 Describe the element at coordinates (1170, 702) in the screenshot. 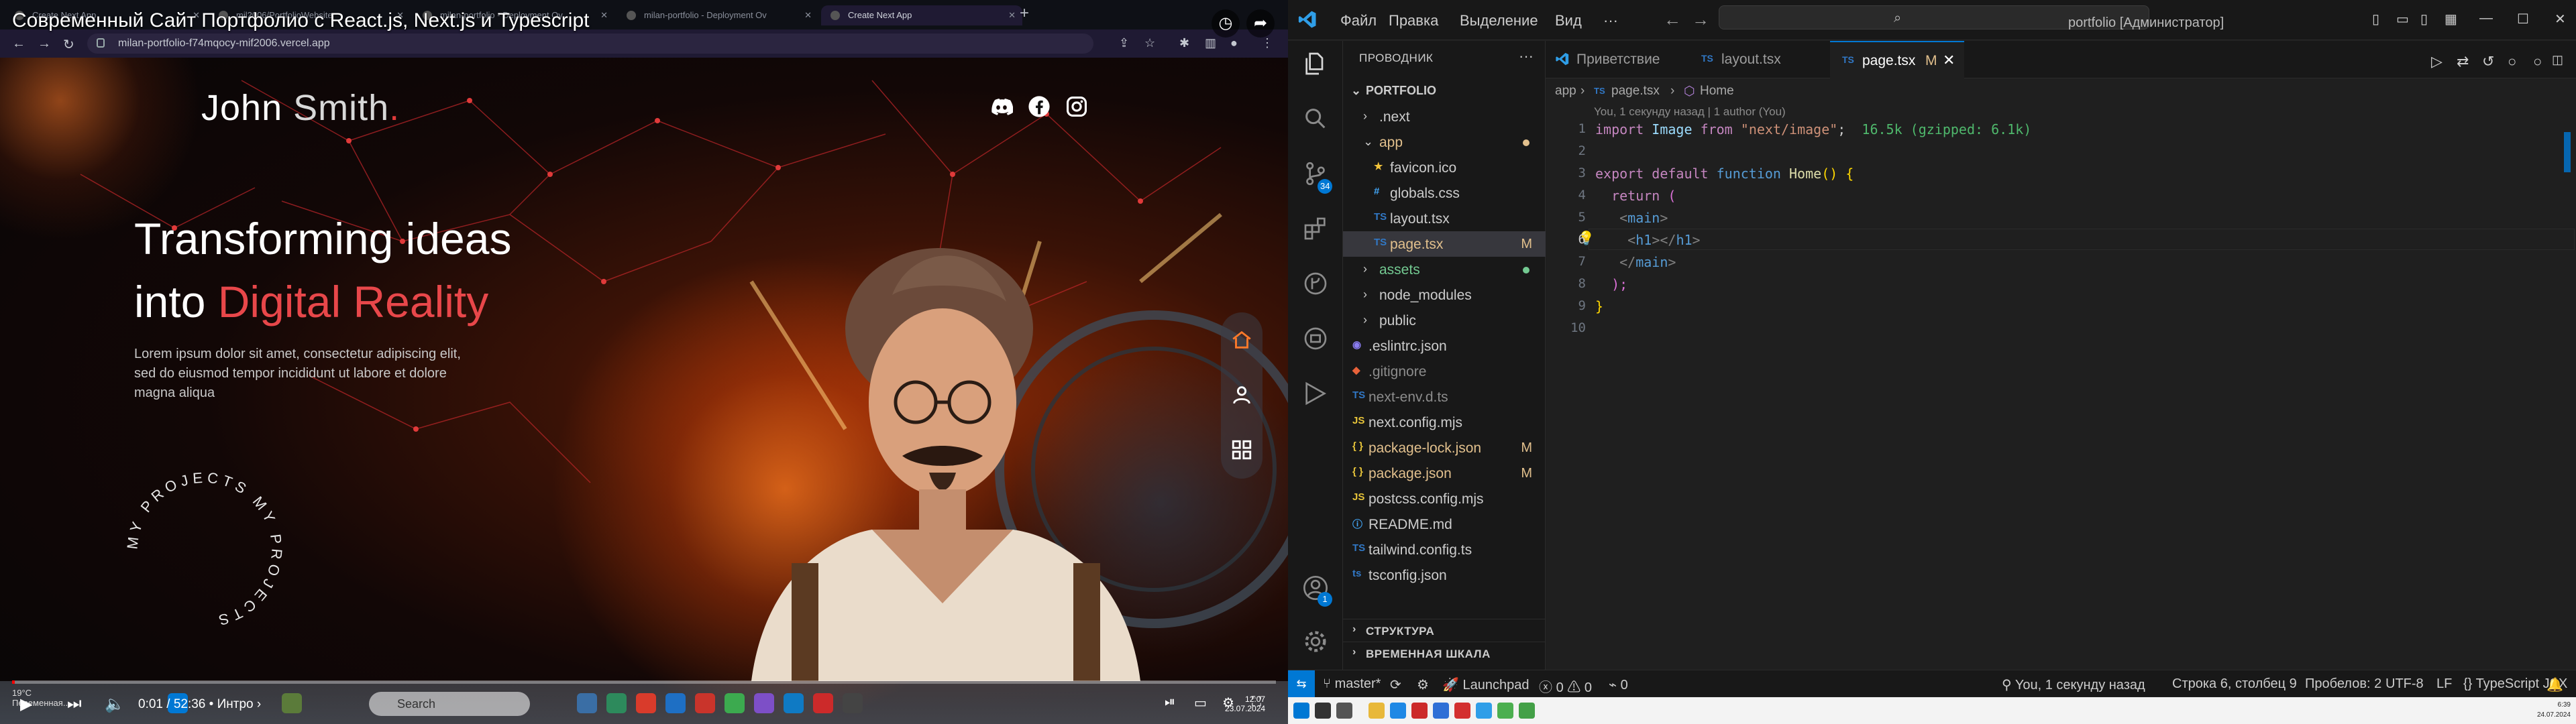

I see `autoplay-toggle: ⏯` at that location.